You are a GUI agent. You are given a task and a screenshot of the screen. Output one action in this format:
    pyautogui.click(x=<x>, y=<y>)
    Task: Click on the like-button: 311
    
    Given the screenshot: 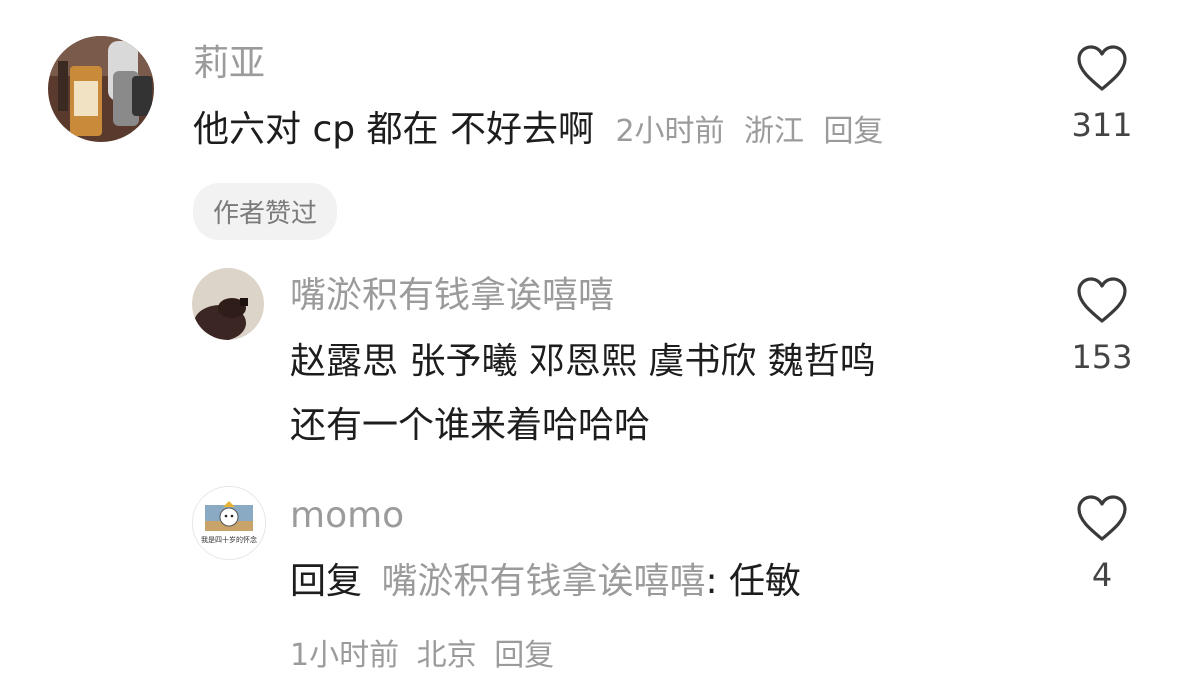 What is the action you would take?
    pyautogui.click(x=1102, y=94)
    